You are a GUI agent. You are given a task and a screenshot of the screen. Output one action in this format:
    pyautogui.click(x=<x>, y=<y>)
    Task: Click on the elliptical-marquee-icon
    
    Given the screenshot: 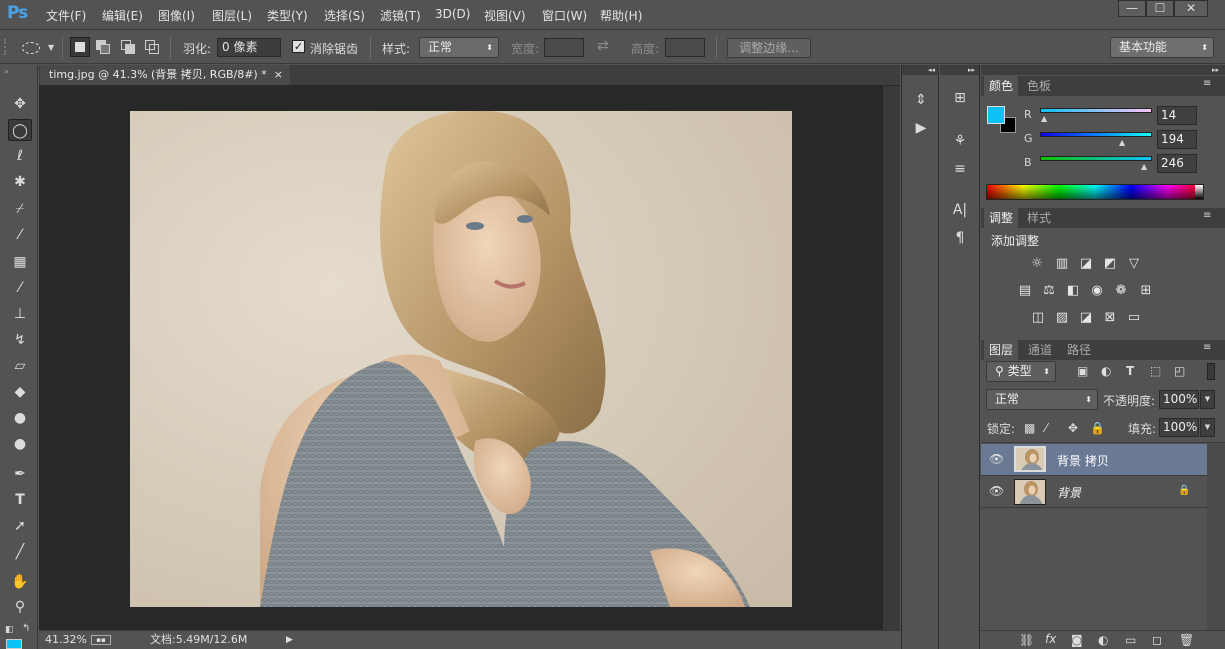 What is the action you would take?
    pyautogui.click(x=31, y=48)
    